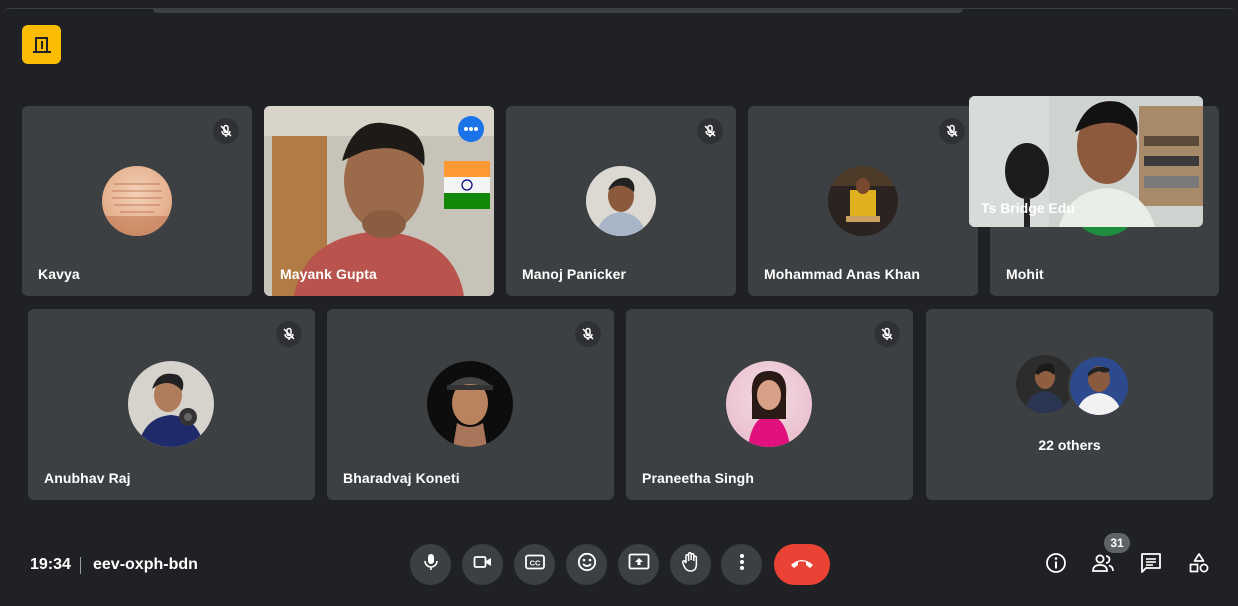  I want to click on participant-tile-praneetha-singh: Praneetha Singh, so click(769, 404).